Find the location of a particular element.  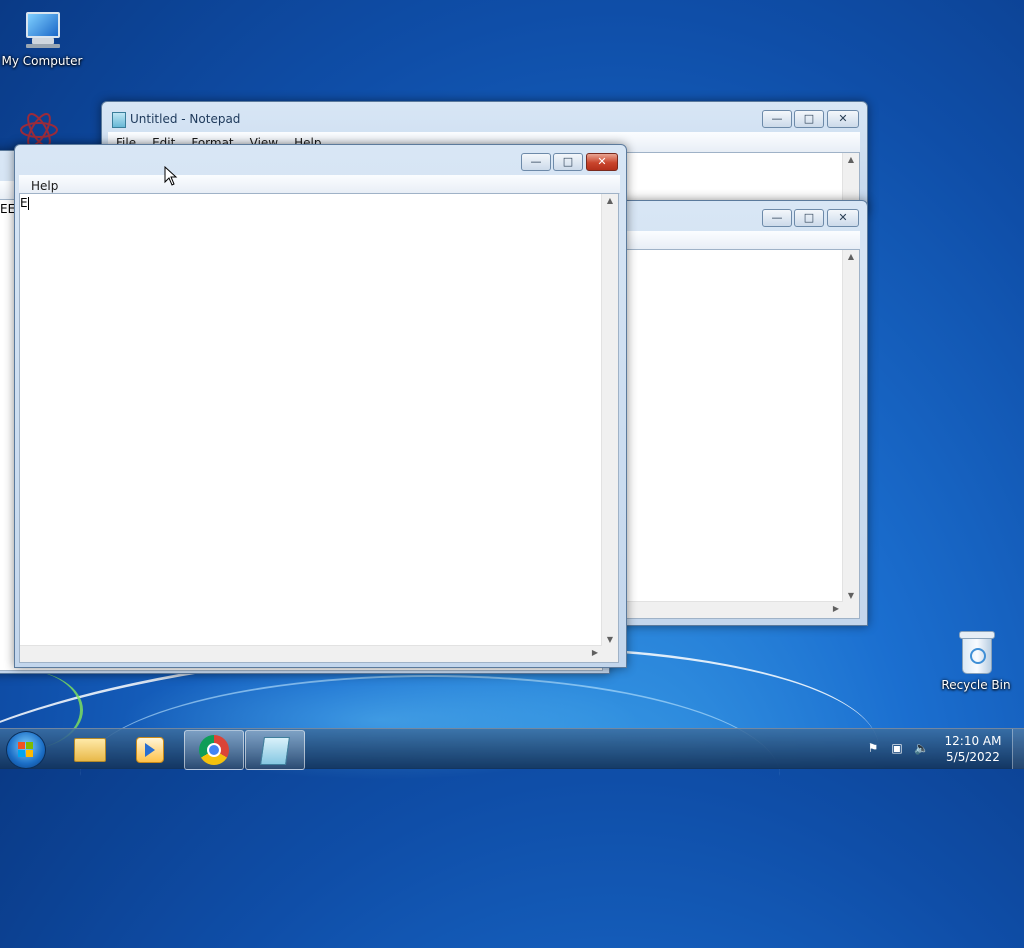

desktop-icon-label: My Computer is located at coordinates (42, 61).